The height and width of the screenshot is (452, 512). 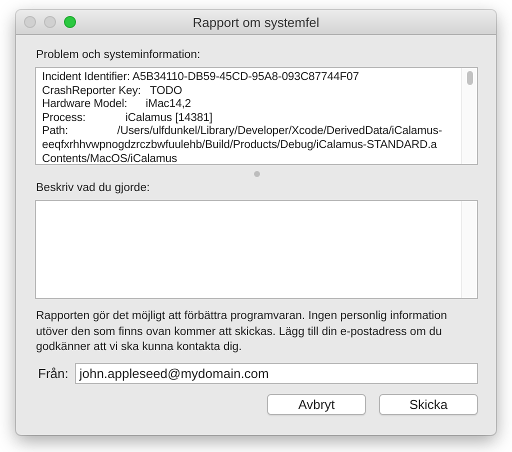 I want to click on section-label: Beskriv vad du gjorde:, so click(x=93, y=188).